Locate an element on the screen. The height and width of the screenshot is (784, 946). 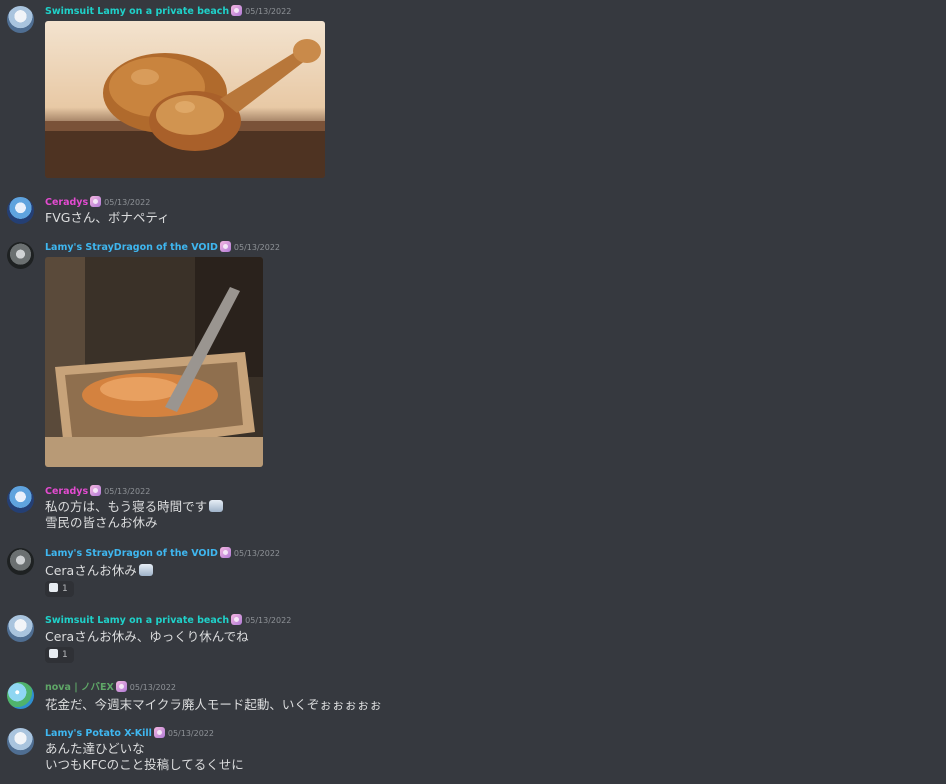
message-text: いつもKFCのこと投稿してるくせに is located at coordinates (144, 764).